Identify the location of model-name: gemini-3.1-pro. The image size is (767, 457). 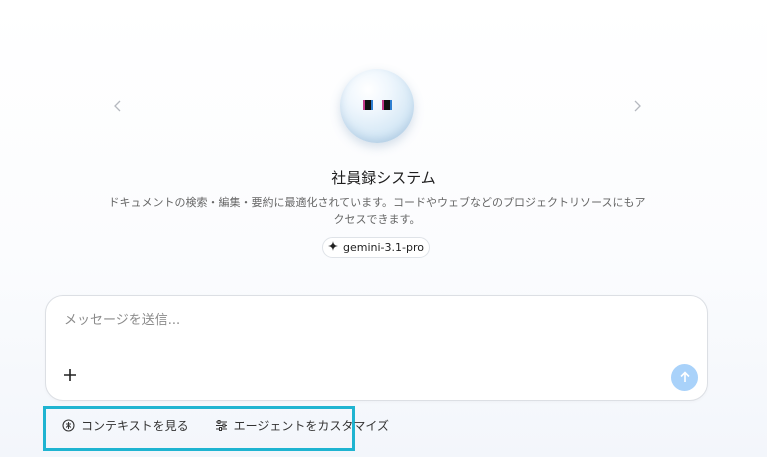
(383, 247).